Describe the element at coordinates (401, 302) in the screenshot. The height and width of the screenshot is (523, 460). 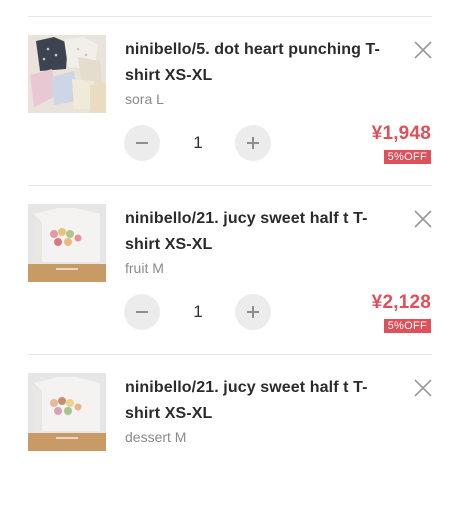
I see `product-price: ¥2,128` at that location.